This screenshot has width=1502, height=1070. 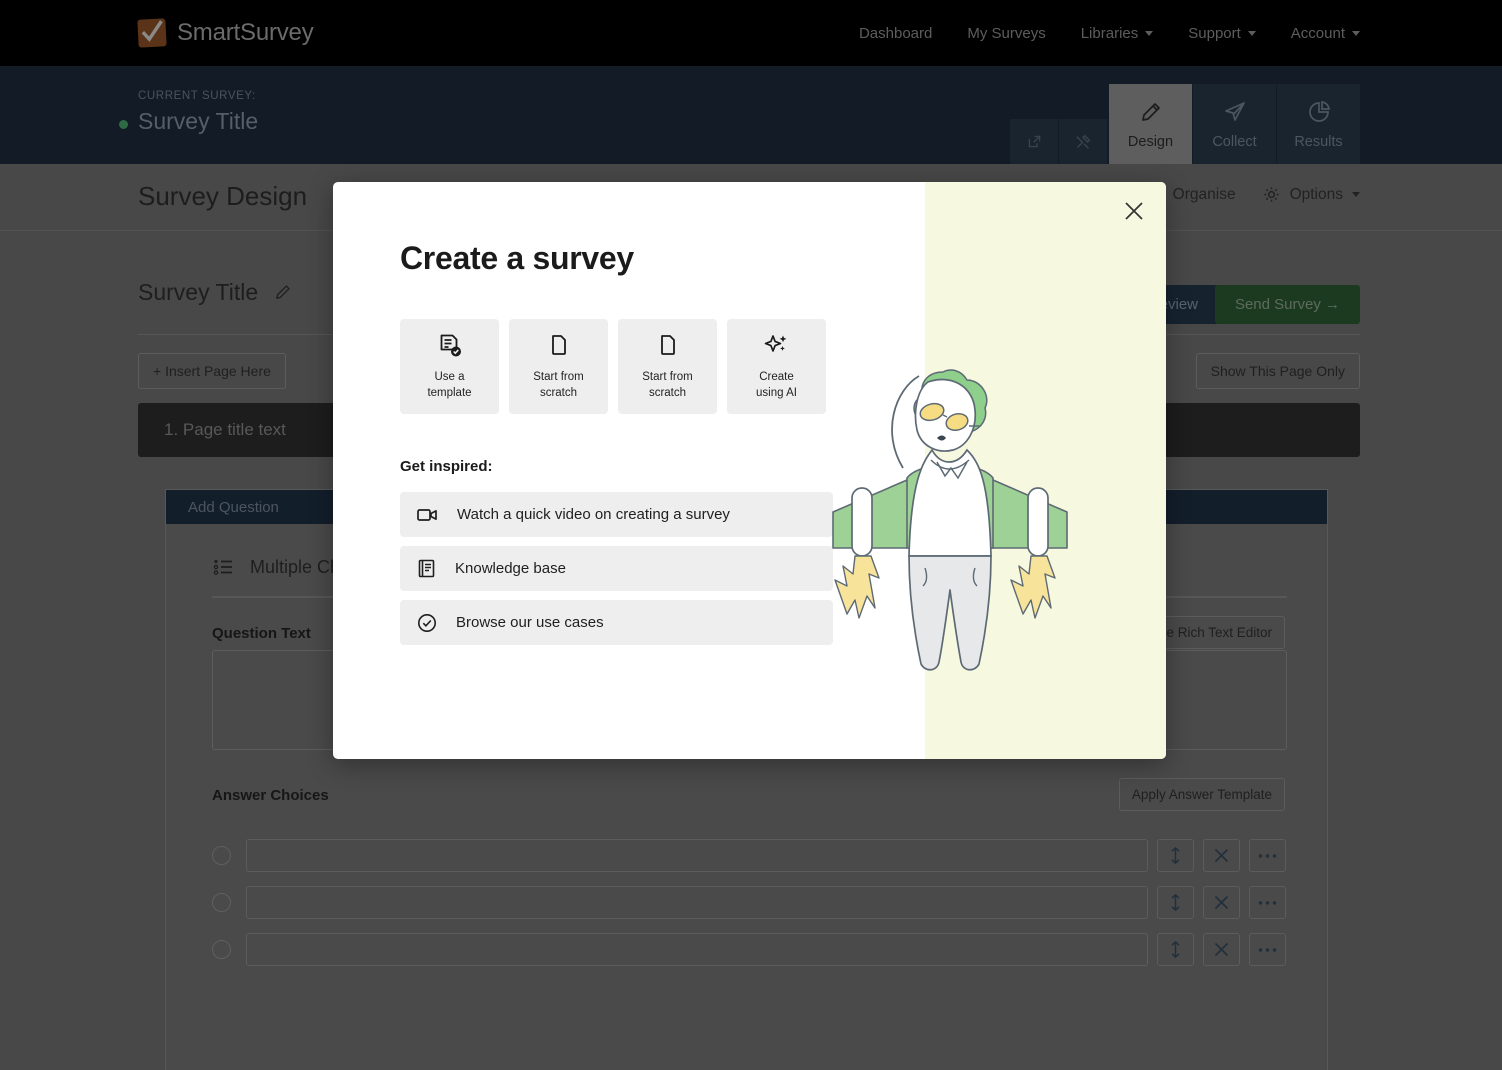 What do you see at coordinates (593, 514) in the screenshot?
I see `inspired-item-label: Watch a quick video on creating a survey` at bounding box center [593, 514].